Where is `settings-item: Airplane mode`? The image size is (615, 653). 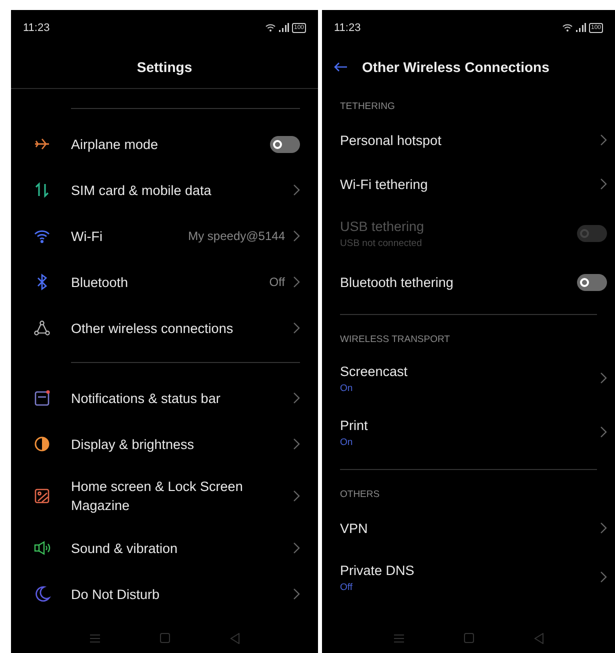
settings-item: Airplane mode is located at coordinates (164, 144).